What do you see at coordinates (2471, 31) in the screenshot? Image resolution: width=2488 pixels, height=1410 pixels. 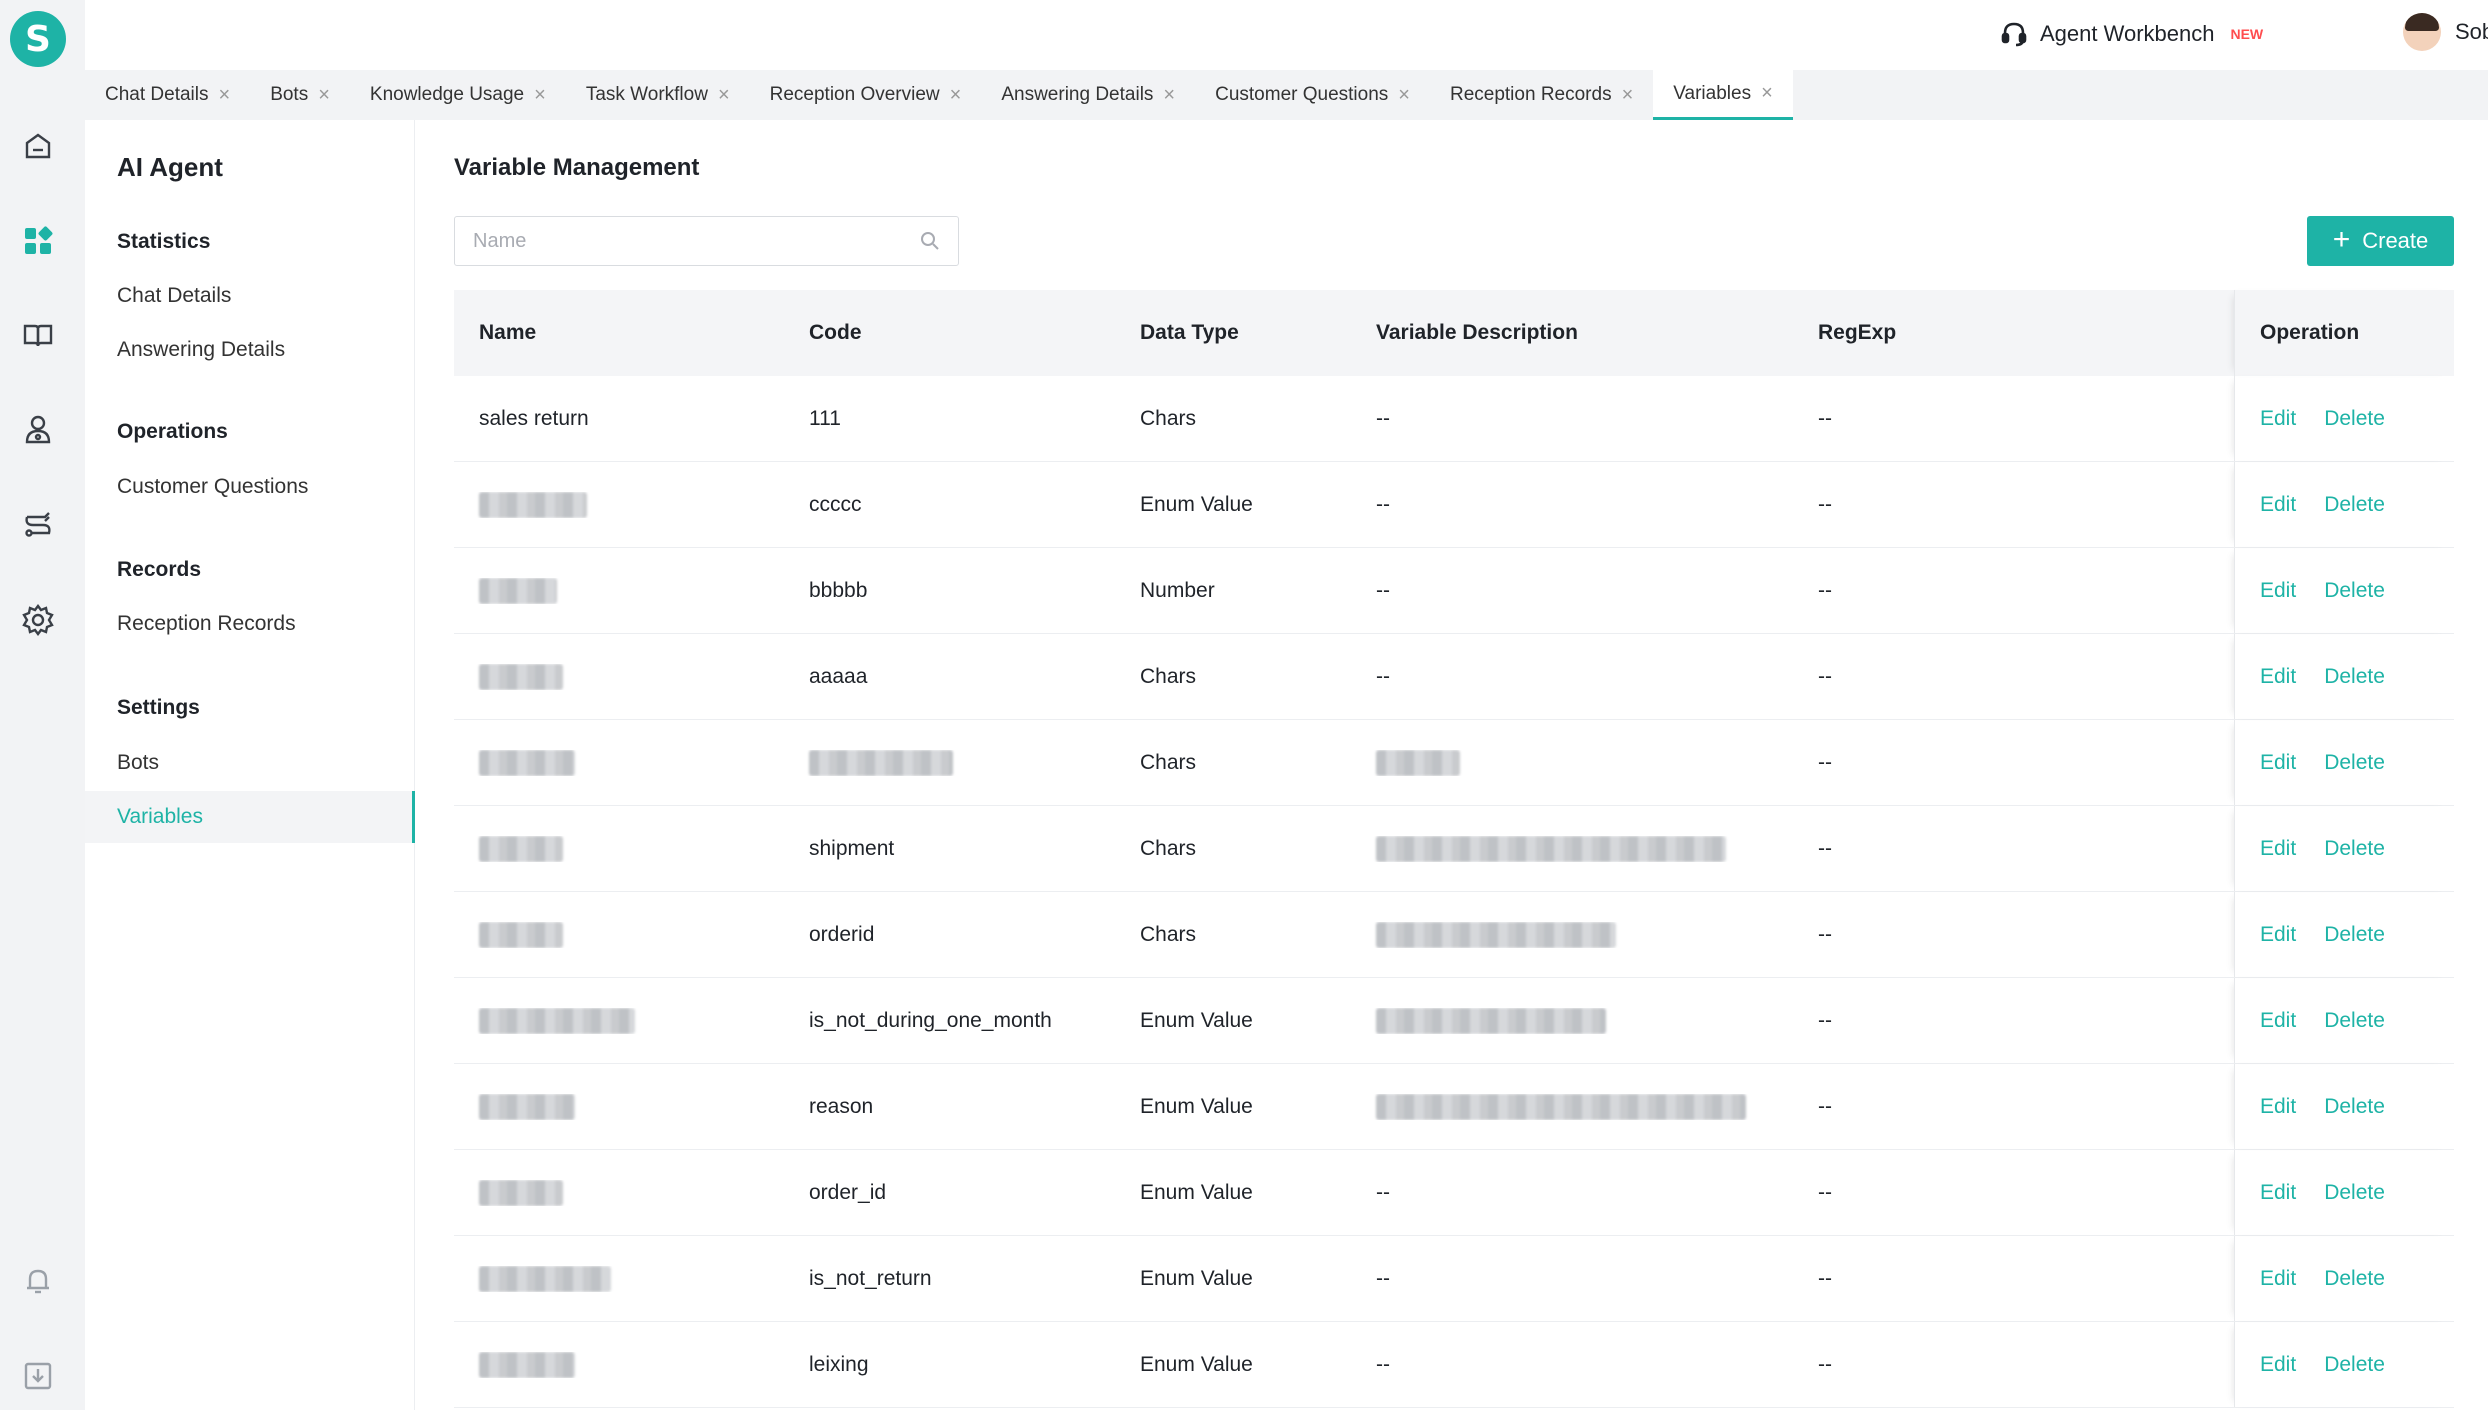 I see `user-name: Sobot` at bounding box center [2471, 31].